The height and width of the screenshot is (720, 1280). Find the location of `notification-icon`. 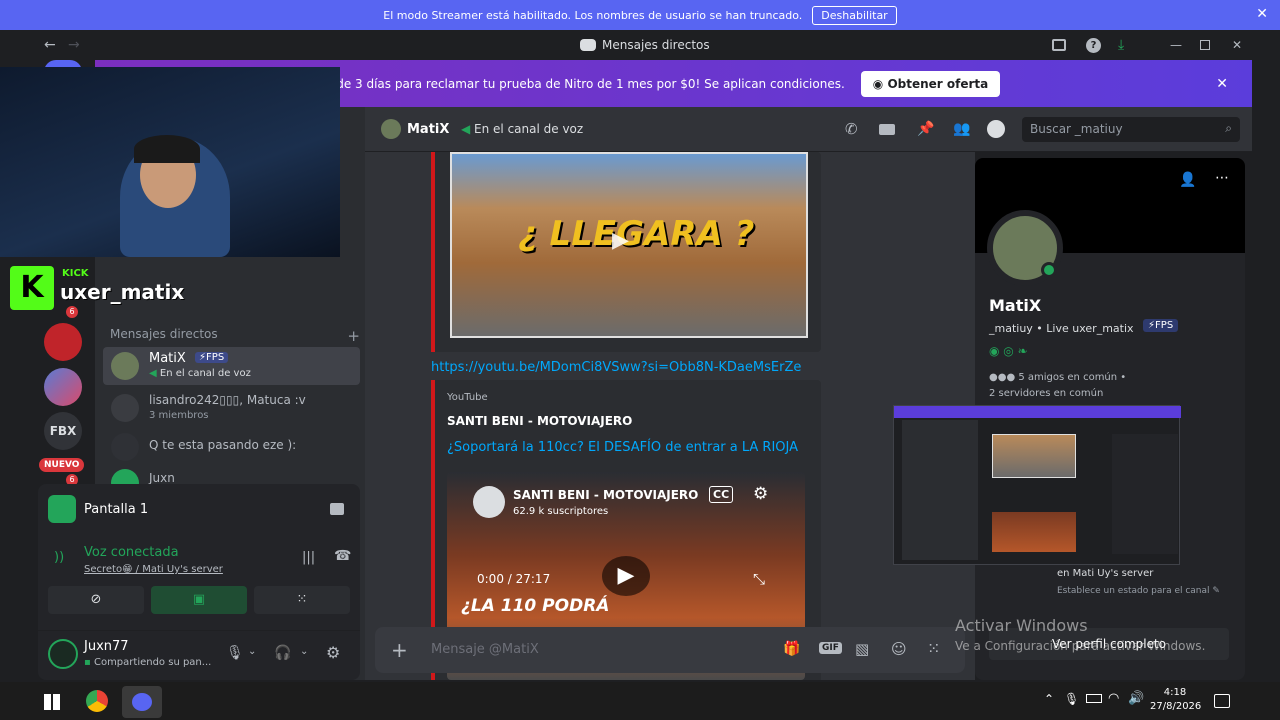

notification-icon is located at coordinates (1222, 701).